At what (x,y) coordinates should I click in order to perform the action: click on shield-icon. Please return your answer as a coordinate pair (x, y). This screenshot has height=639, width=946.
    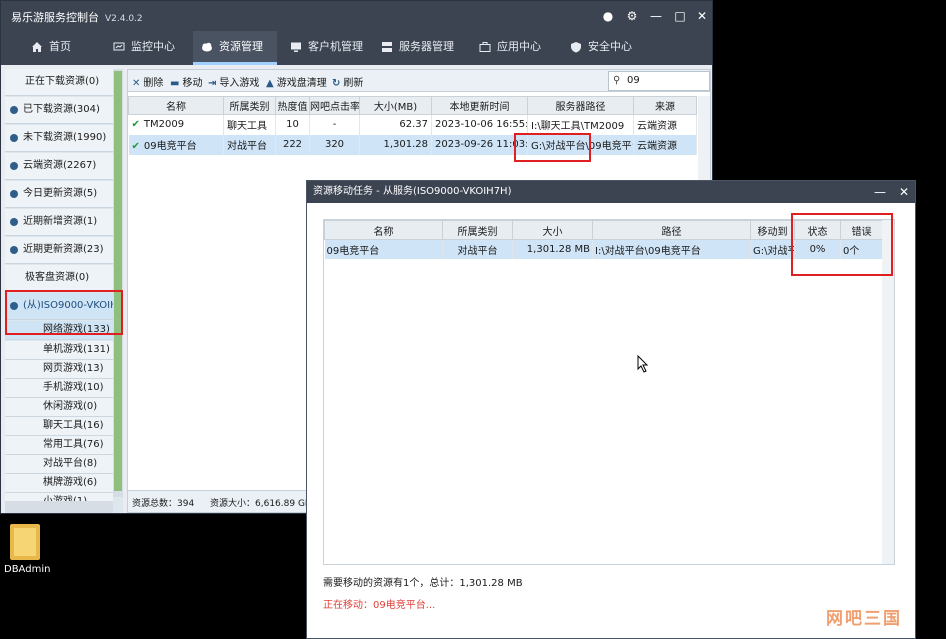
    Looking at the image, I should click on (576, 47).